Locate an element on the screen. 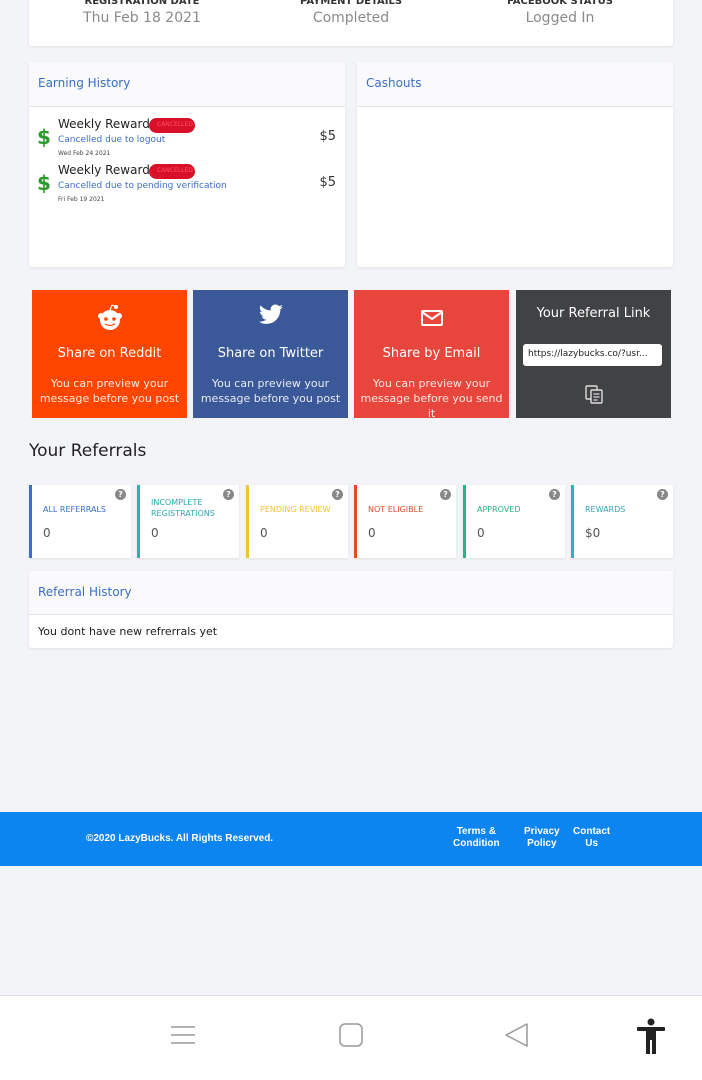 The width and height of the screenshot is (702, 1080). stat-all-referrals: ? ALL REFERRALS 0 is located at coordinates (80, 521).